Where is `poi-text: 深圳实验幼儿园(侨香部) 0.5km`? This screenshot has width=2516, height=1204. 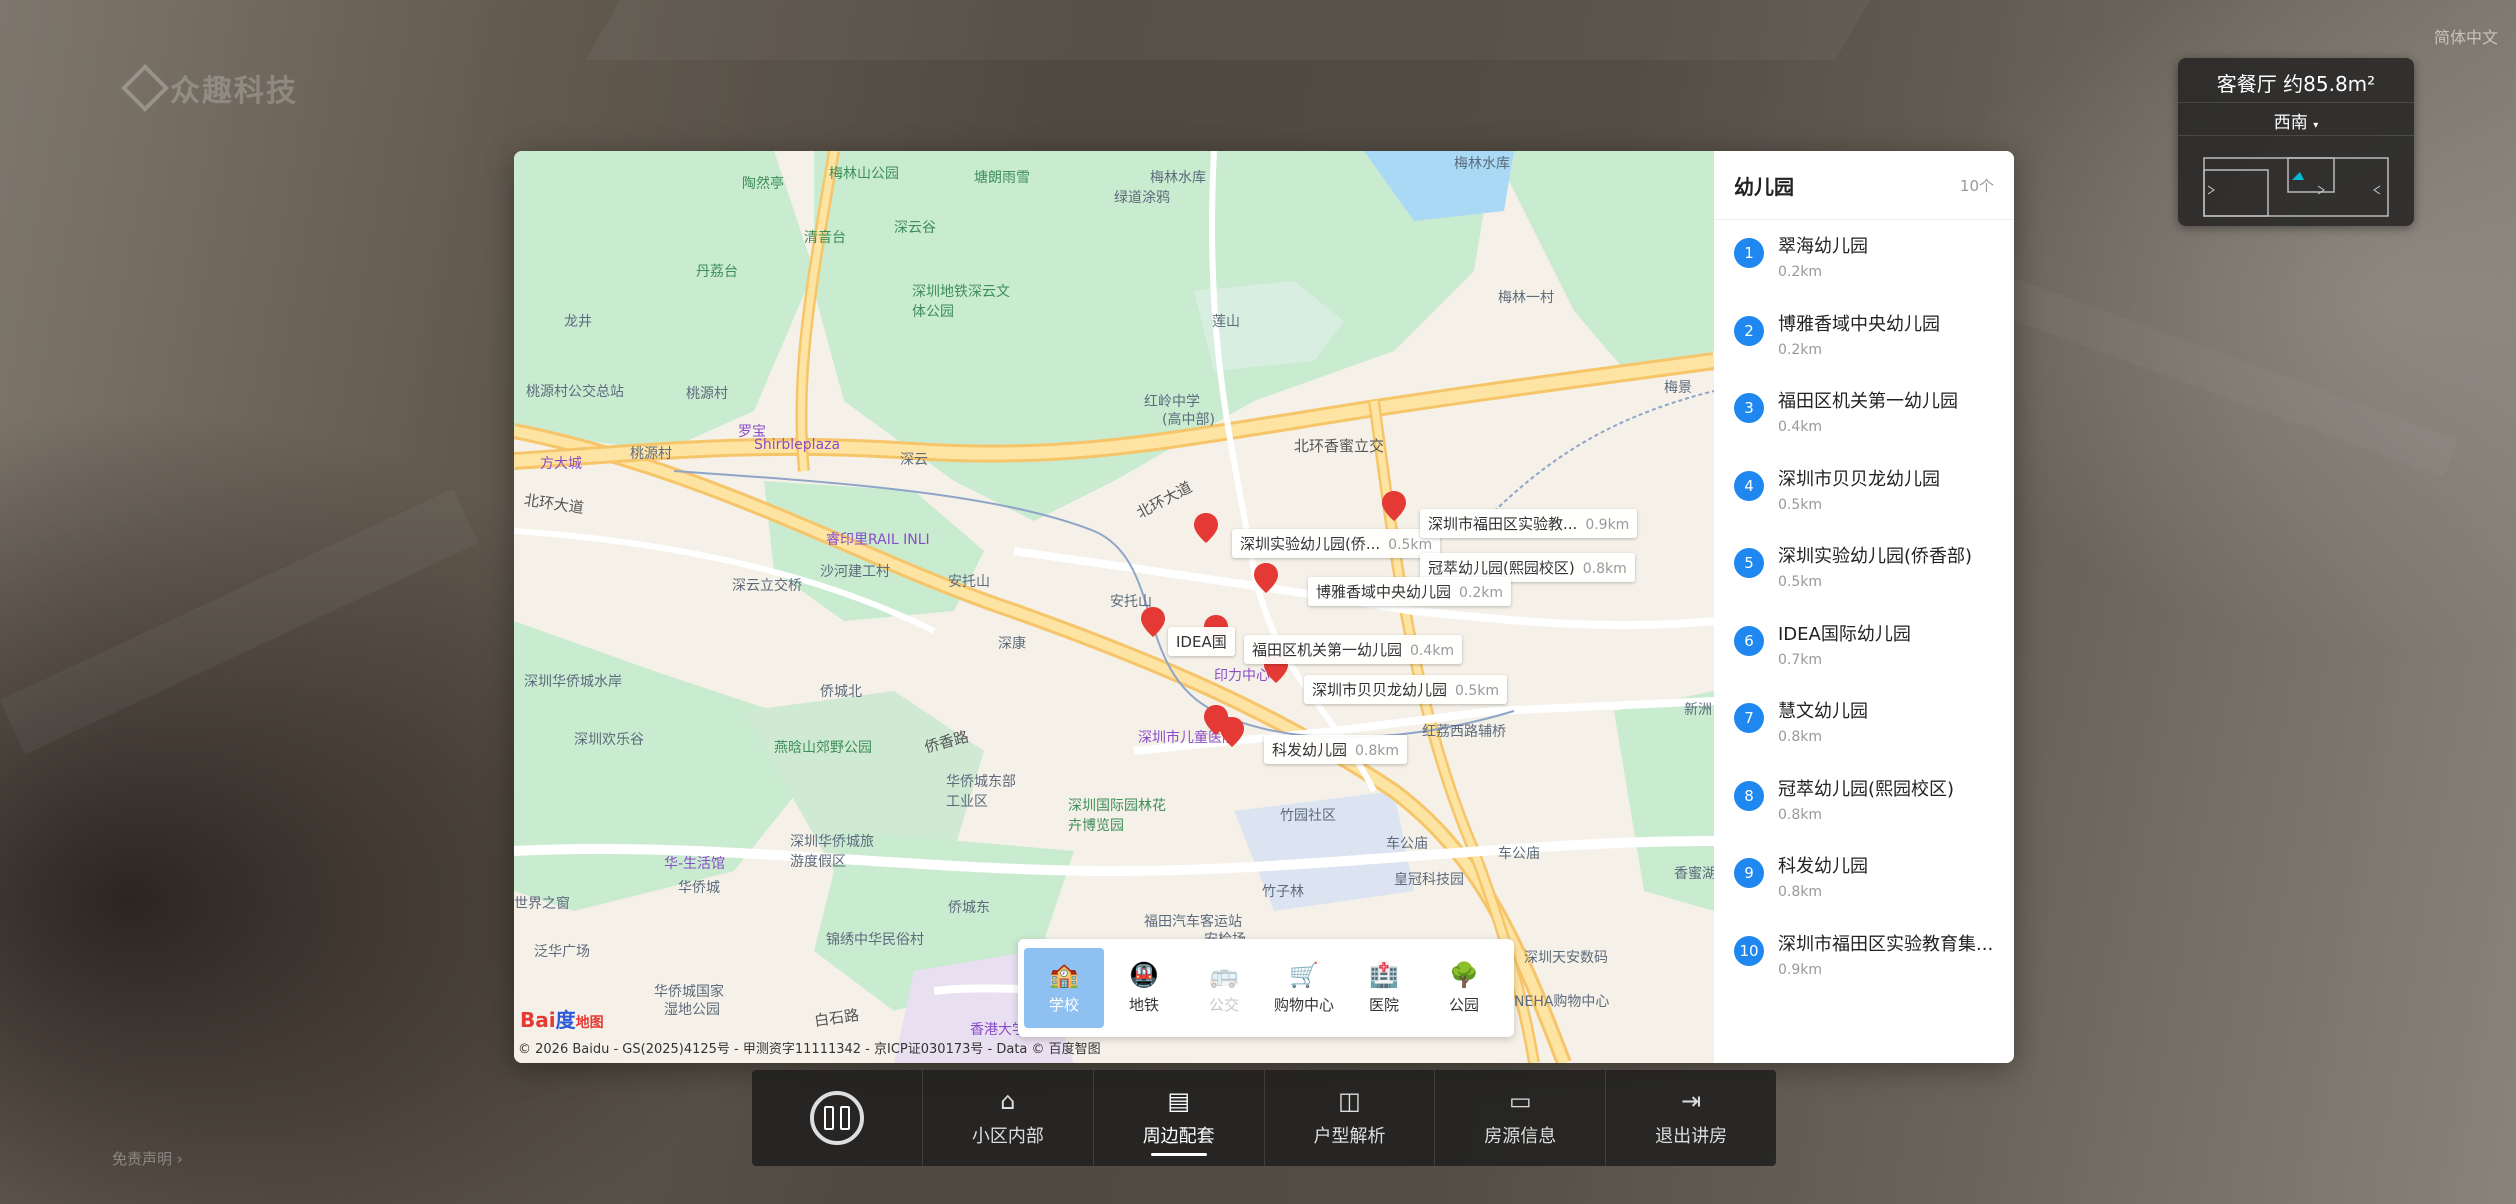
poi-text: 深圳实验幼儿园(侨香部) 0.5km is located at coordinates (1893, 566).